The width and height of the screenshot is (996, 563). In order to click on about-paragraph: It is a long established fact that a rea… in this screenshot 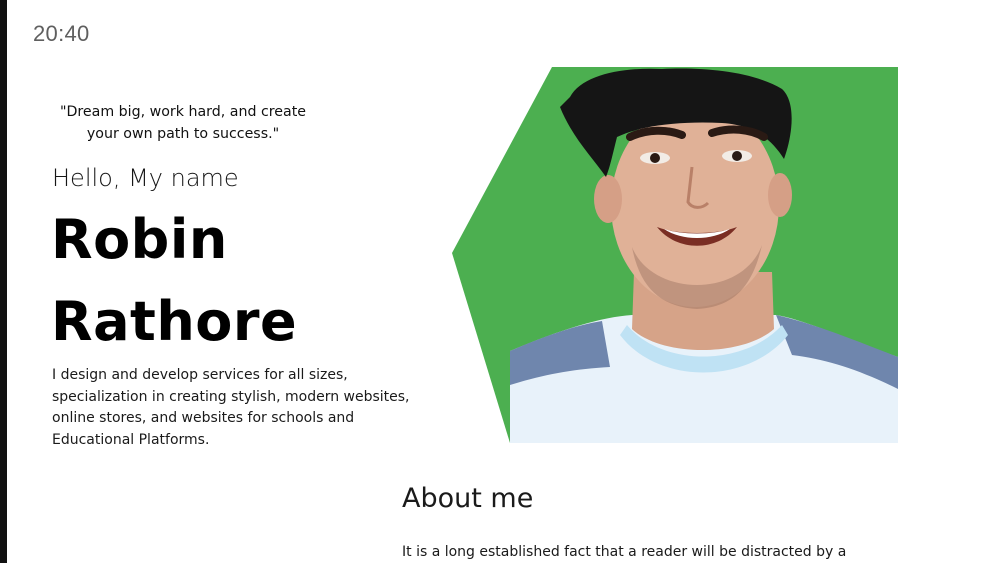, I will do `click(624, 552)`.